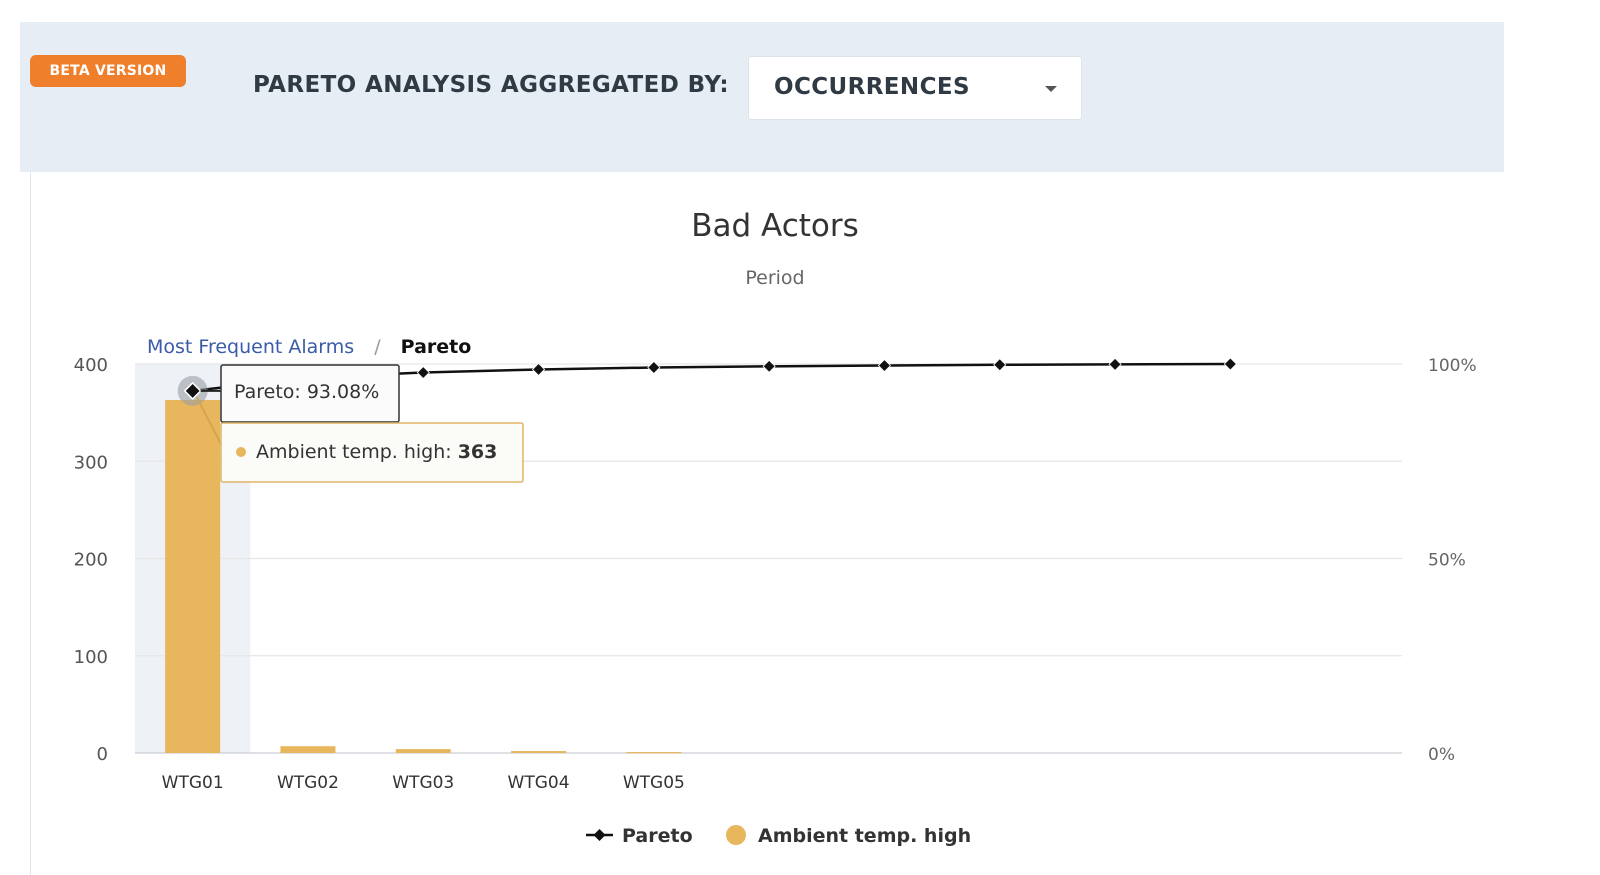  What do you see at coordinates (91, 657) in the screenshot?
I see `y-left-tick-label: 100` at bounding box center [91, 657].